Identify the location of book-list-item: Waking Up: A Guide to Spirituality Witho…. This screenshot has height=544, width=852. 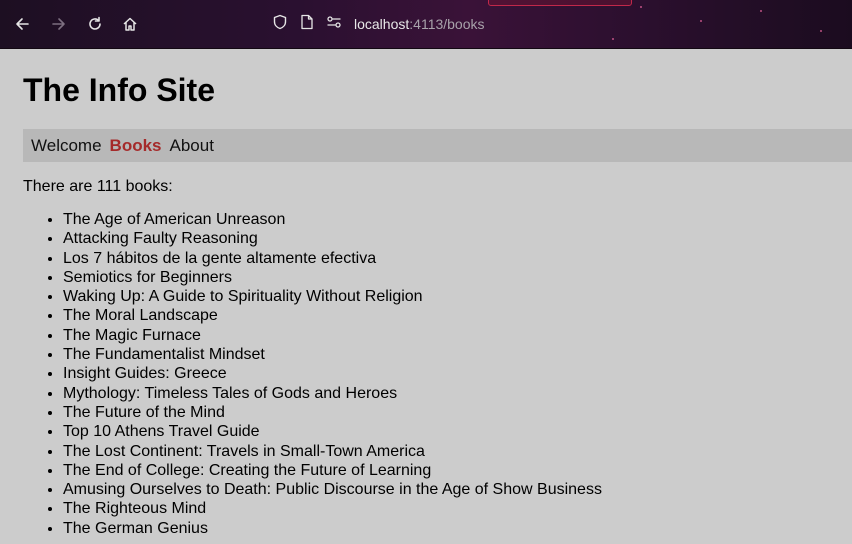
(457, 296).